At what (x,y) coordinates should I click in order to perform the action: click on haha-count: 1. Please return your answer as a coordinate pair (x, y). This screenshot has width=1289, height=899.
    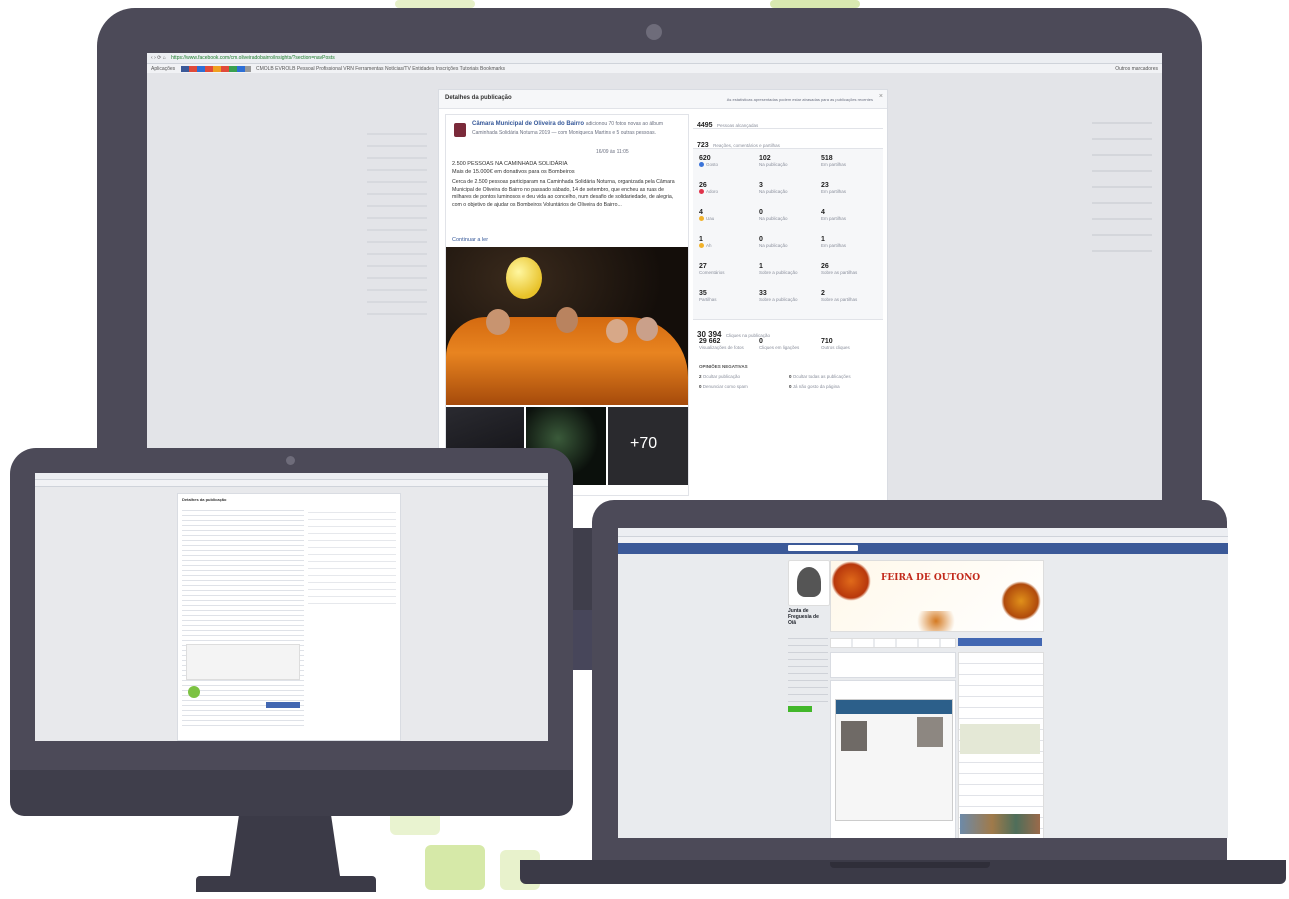
    Looking at the image, I should click on (701, 239).